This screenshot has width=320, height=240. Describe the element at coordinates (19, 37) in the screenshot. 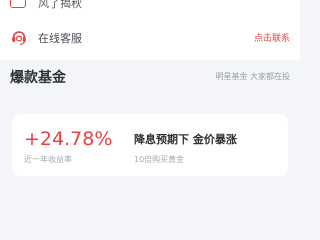

I see `headset-icon` at that location.